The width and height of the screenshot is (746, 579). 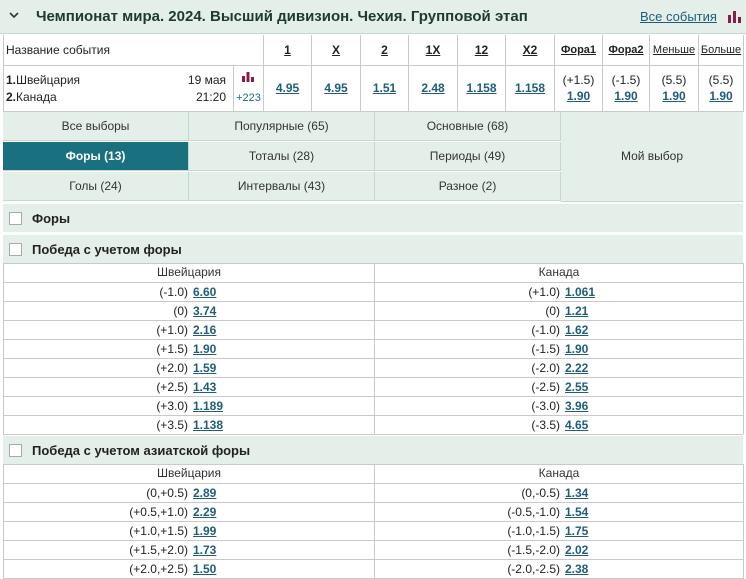 I want to click on handicap-right-param: (-1.5), so click(x=545, y=349).